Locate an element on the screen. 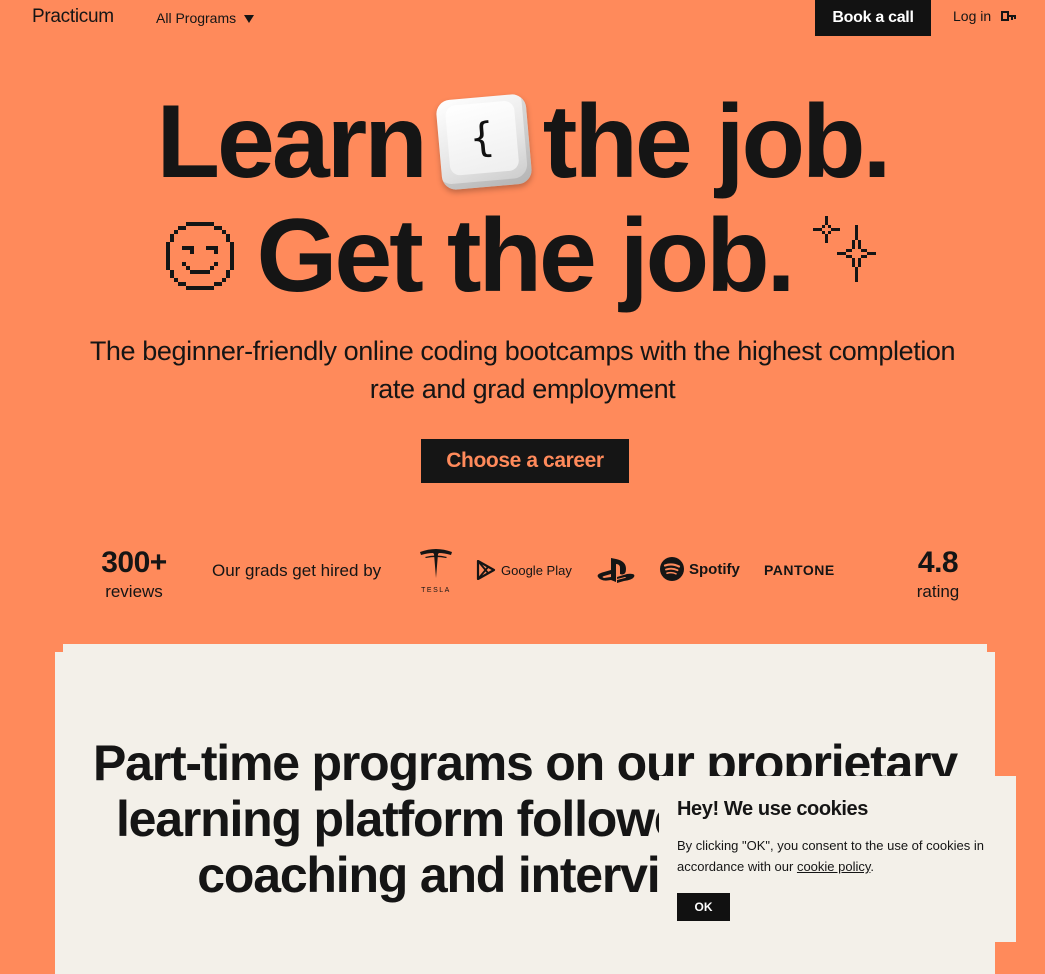 The height and width of the screenshot is (974, 1045). pixel-smiley-icon is located at coordinates (200, 256).